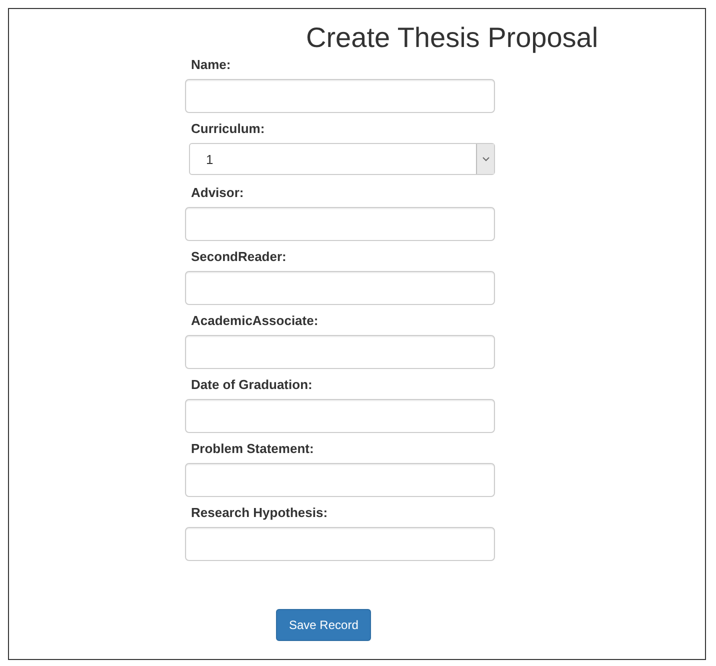 Image resolution: width=716 pixels, height=666 pixels. Describe the element at coordinates (252, 449) in the screenshot. I see `field-label: Problem Statement:` at that location.